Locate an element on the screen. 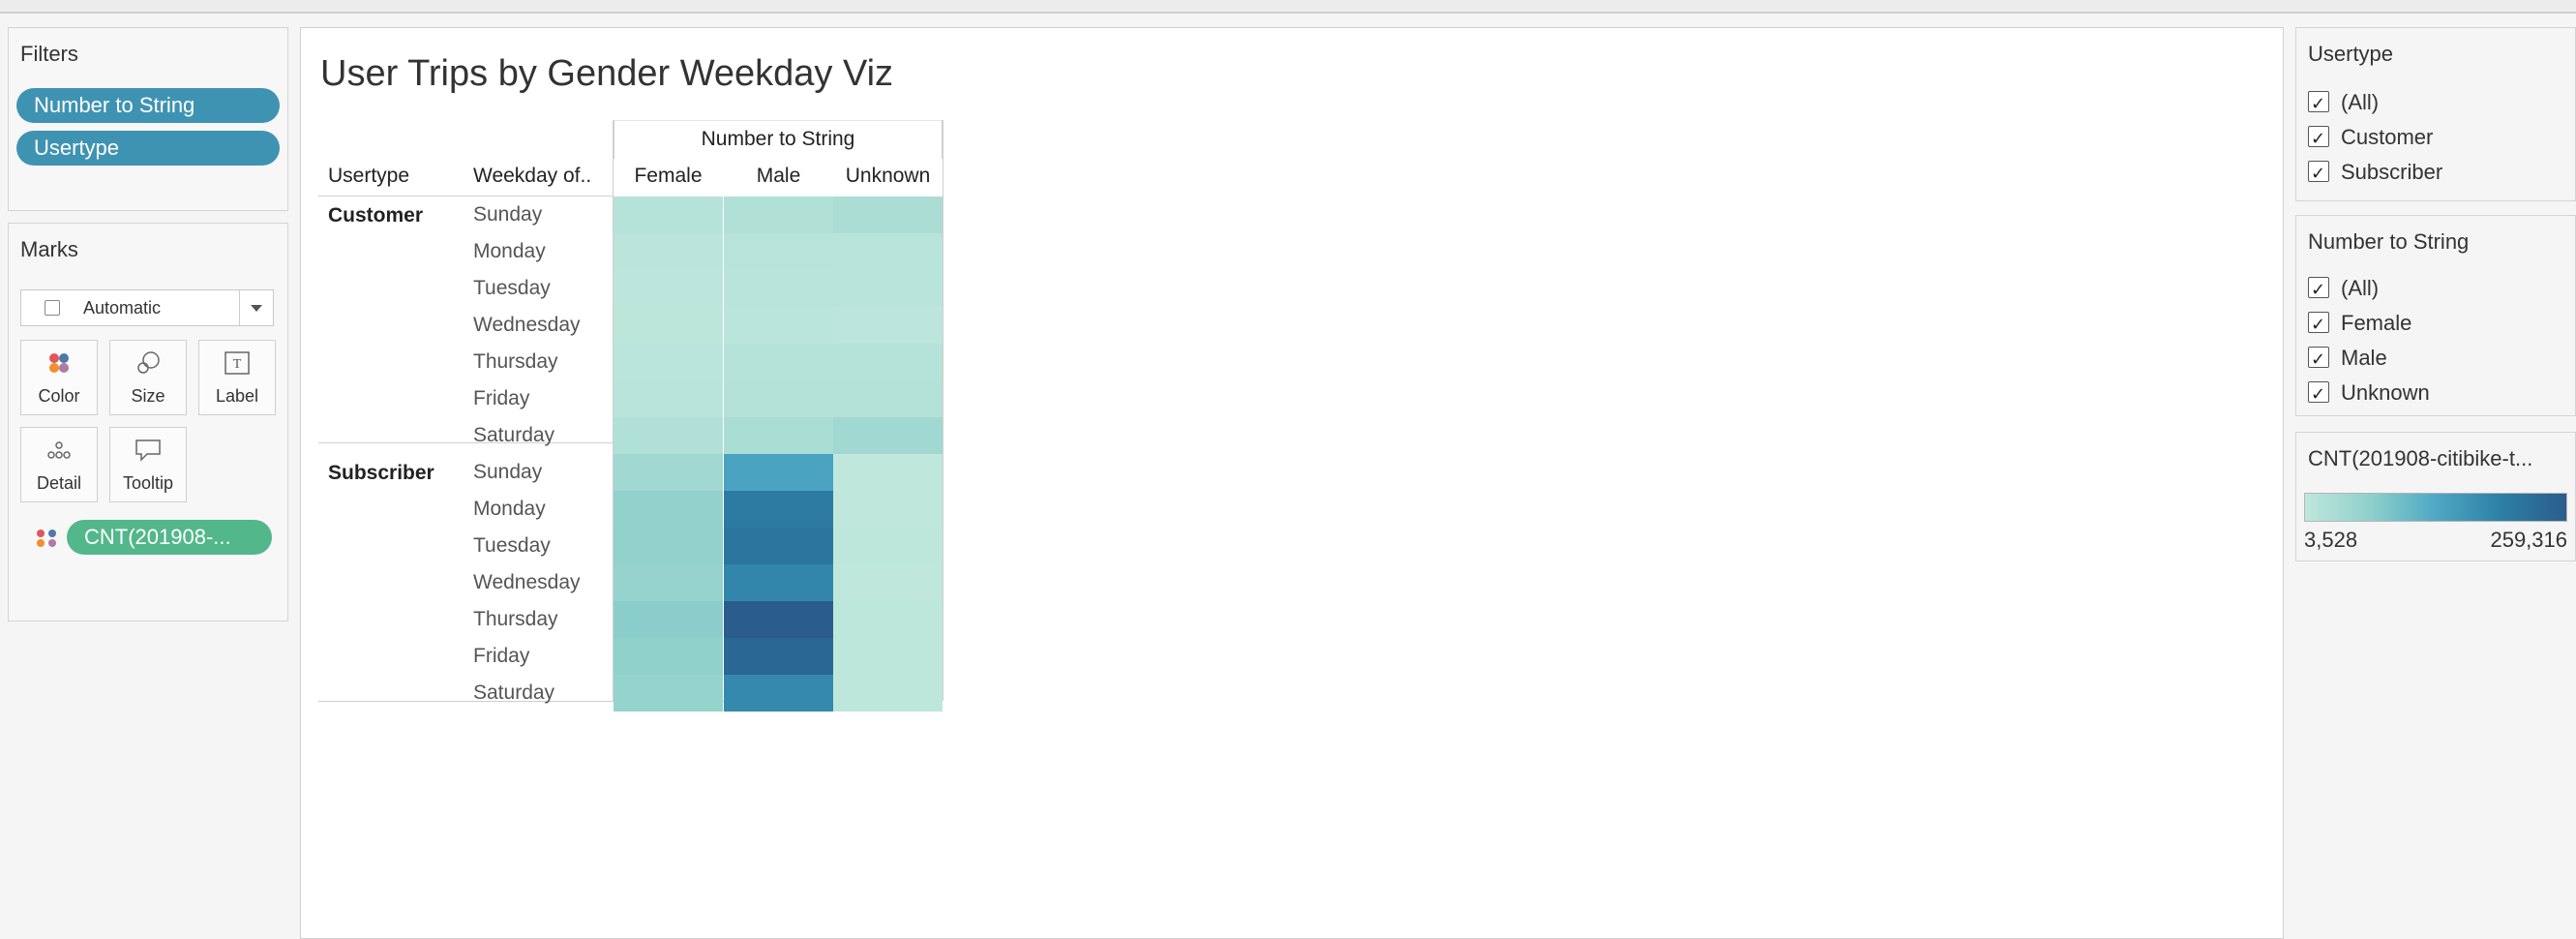 The image size is (2576, 939). gender-option-male: Male is located at coordinates (2347, 360).